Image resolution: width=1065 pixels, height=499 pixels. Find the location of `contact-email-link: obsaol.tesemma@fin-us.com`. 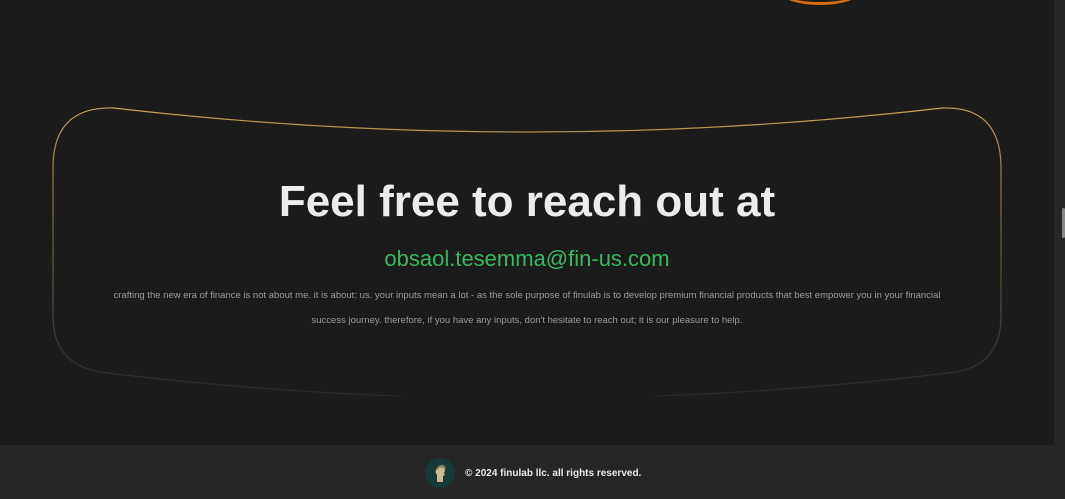

contact-email-link: obsaol.tesemma@fin-us.com is located at coordinates (527, 259).